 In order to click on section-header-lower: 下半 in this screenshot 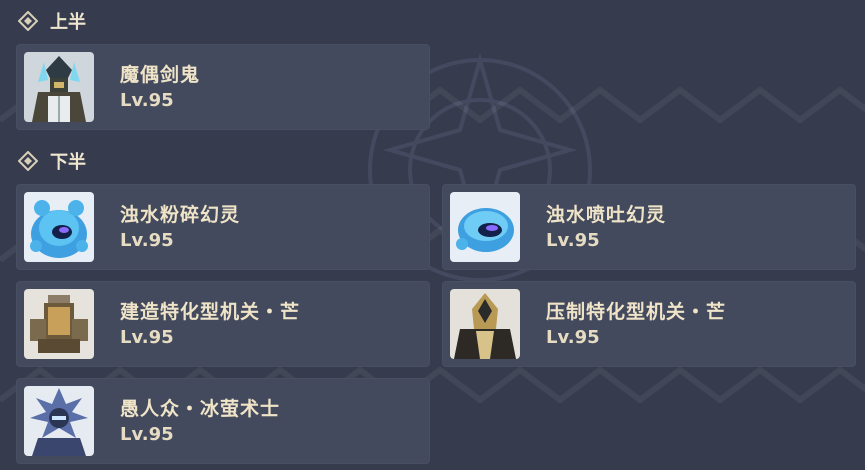, I will do `click(52, 161)`.